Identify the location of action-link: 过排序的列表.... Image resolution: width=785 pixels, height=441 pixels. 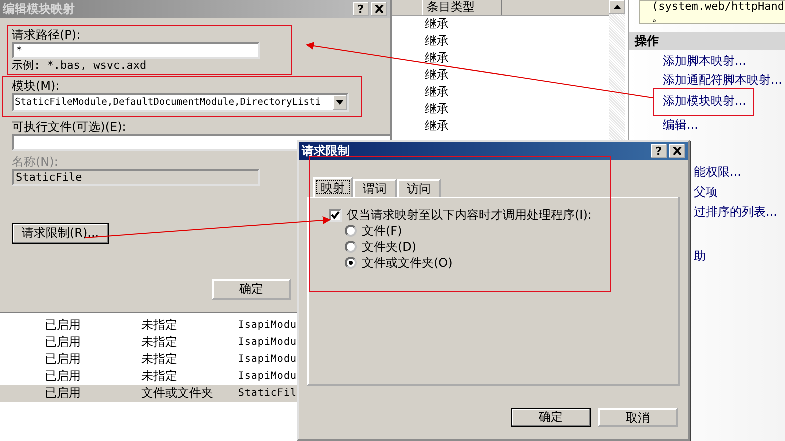
(739, 212).